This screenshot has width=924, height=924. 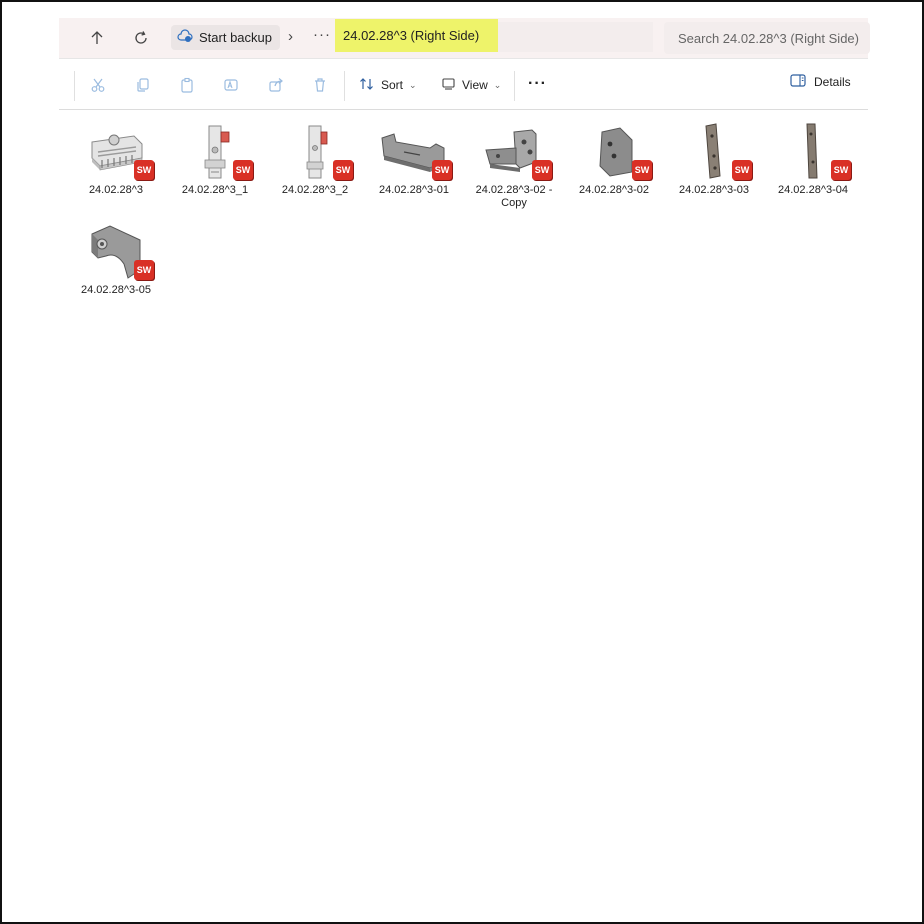 What do you see at coordinates (614, 190) in the screenshot?
I see `file-name: 24.02.28^3-02` at bounding box center [614, 190].